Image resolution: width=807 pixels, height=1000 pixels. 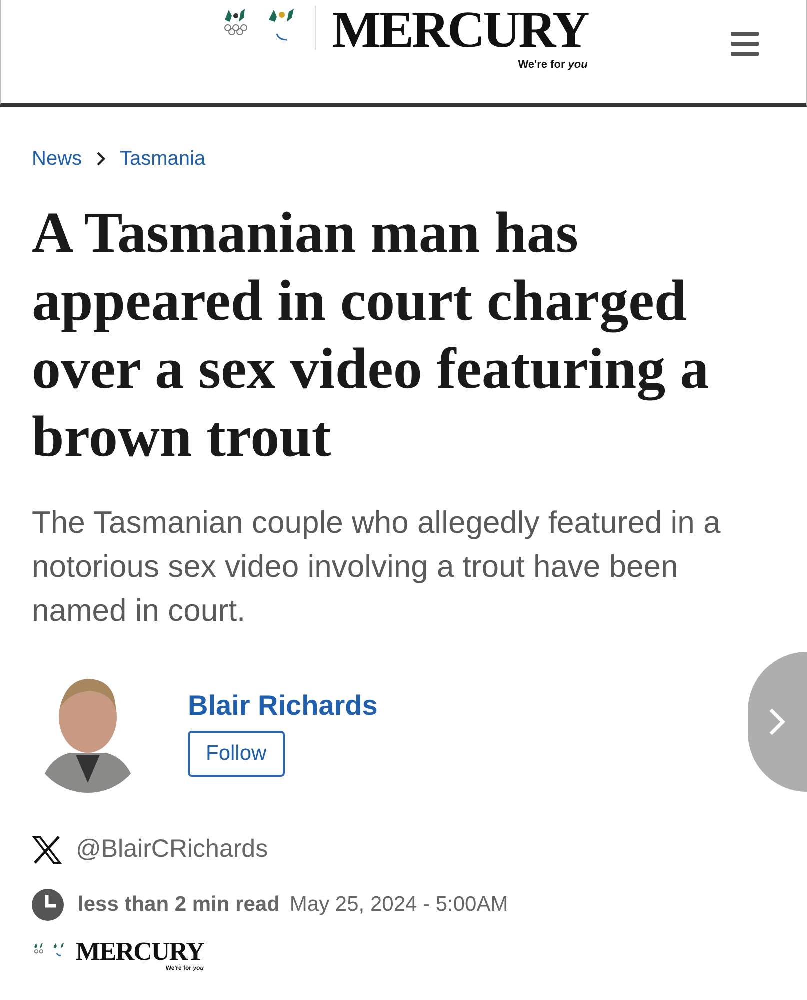 I want to click on publish-date: May 25, 2024 - 5:00AM, so click(x=399, y=905).